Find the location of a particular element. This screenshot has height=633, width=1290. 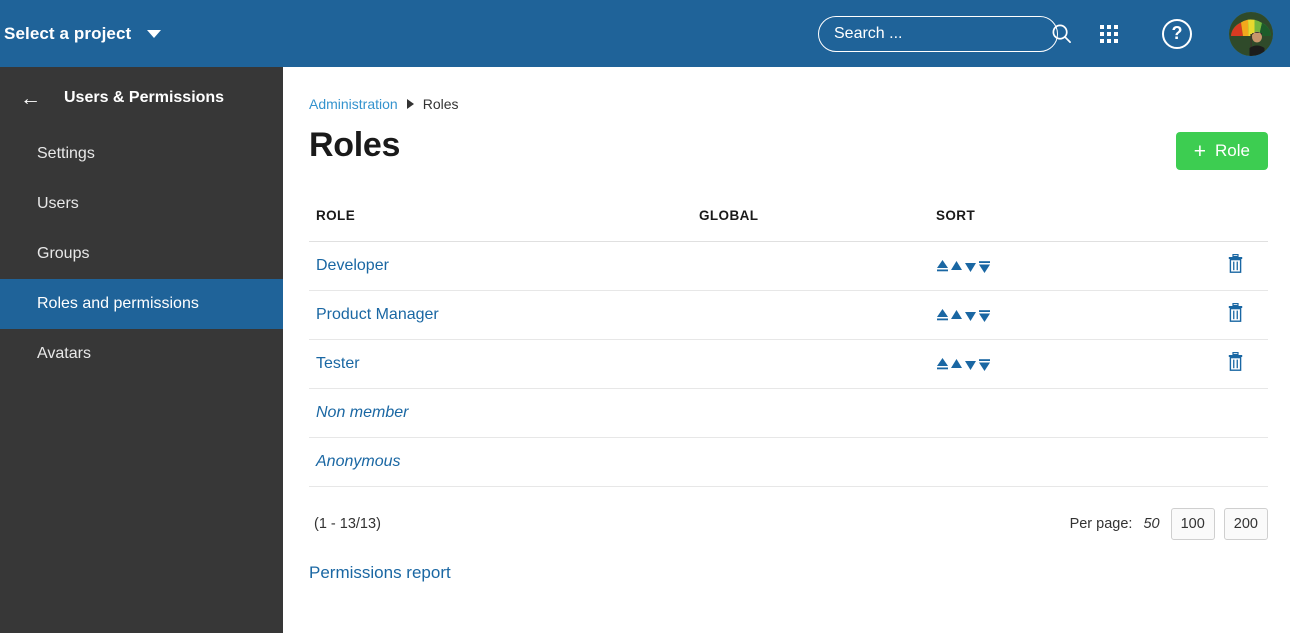

role-cell: Developer is located at coordinates (504, 266).